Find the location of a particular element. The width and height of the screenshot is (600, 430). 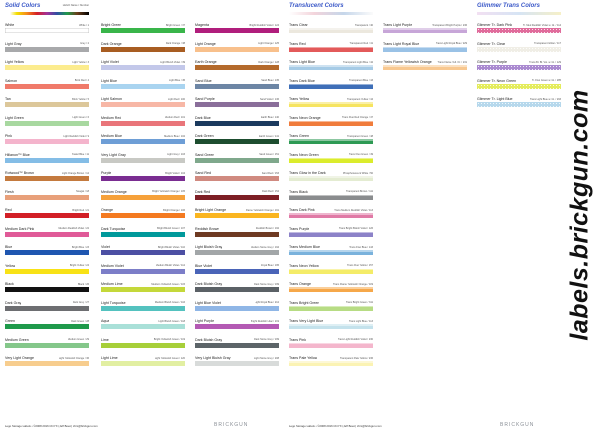

lego-color-code: Trans Light Royal Blue / 229 is located at coordinates (451, 44).